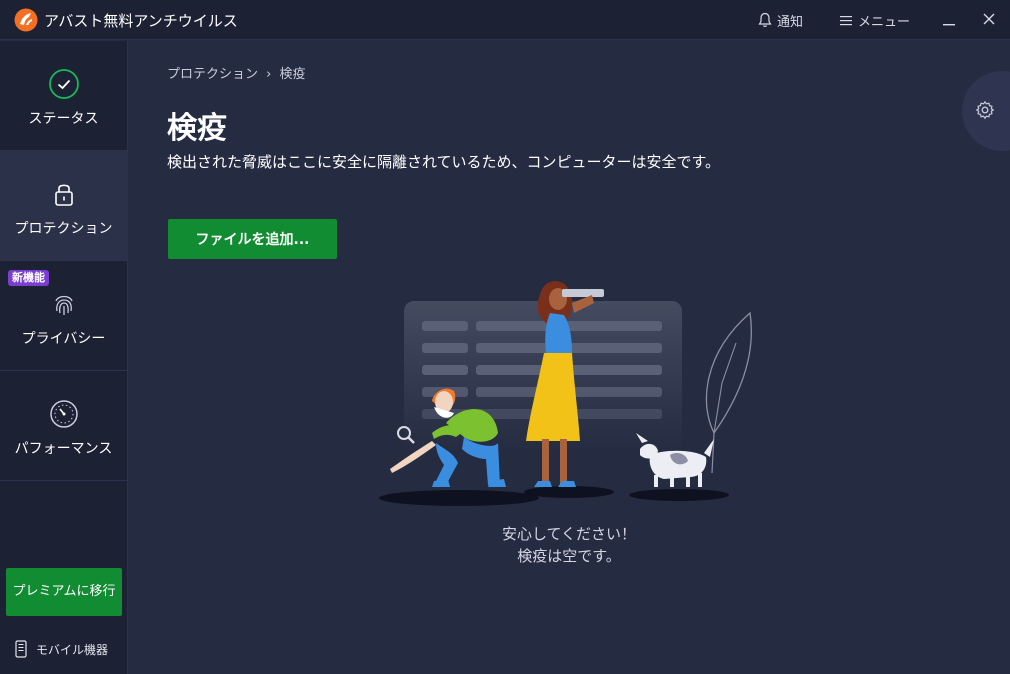  I want to click on empty-state-line-2: 検疫は空です。, so click(569, 556).